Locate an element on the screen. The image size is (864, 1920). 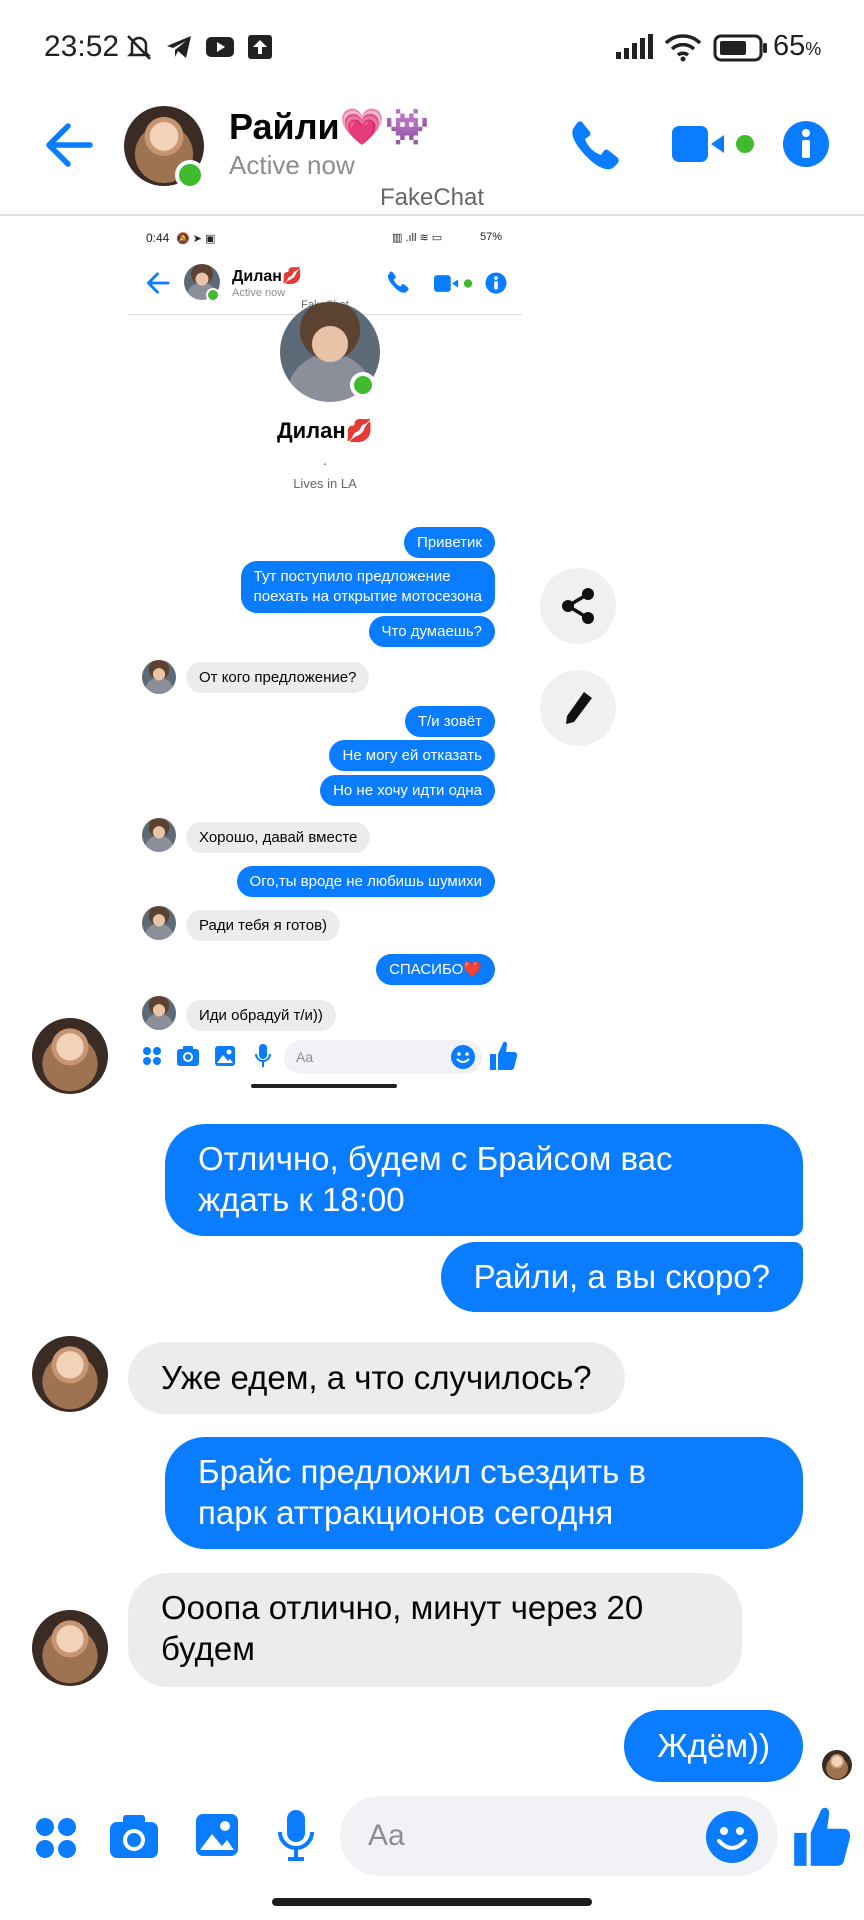
embedded-message: Т/и зовёт is located at coordinates (449, 721).